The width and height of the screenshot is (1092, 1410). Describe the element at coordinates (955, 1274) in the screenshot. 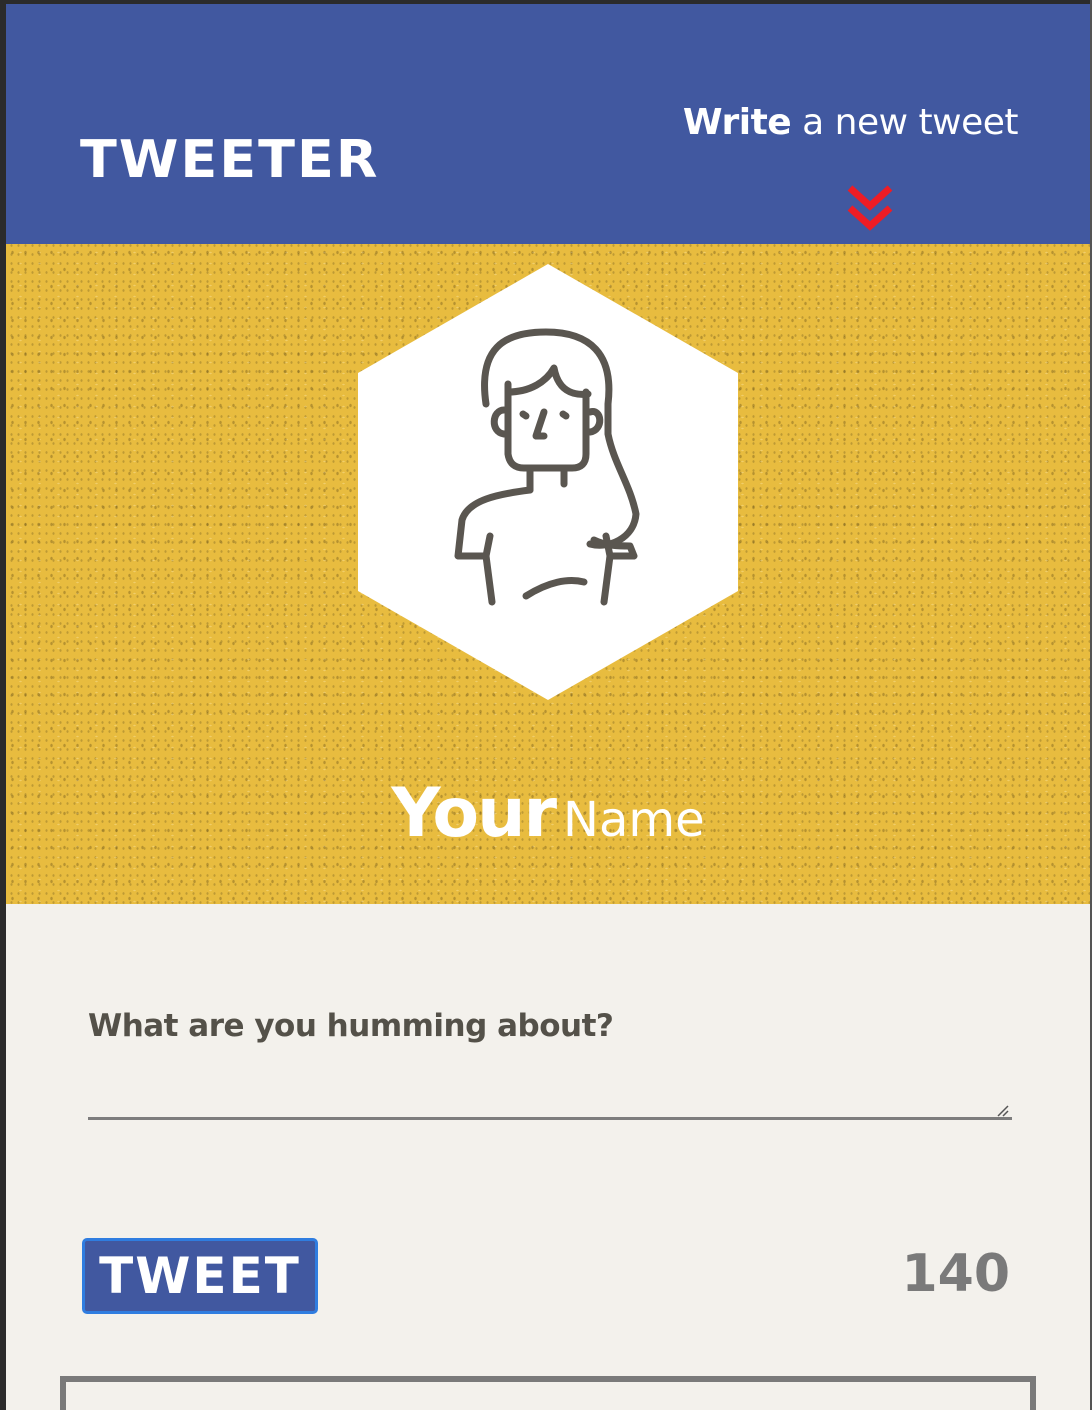

I see `character-counter: 140` at that location.